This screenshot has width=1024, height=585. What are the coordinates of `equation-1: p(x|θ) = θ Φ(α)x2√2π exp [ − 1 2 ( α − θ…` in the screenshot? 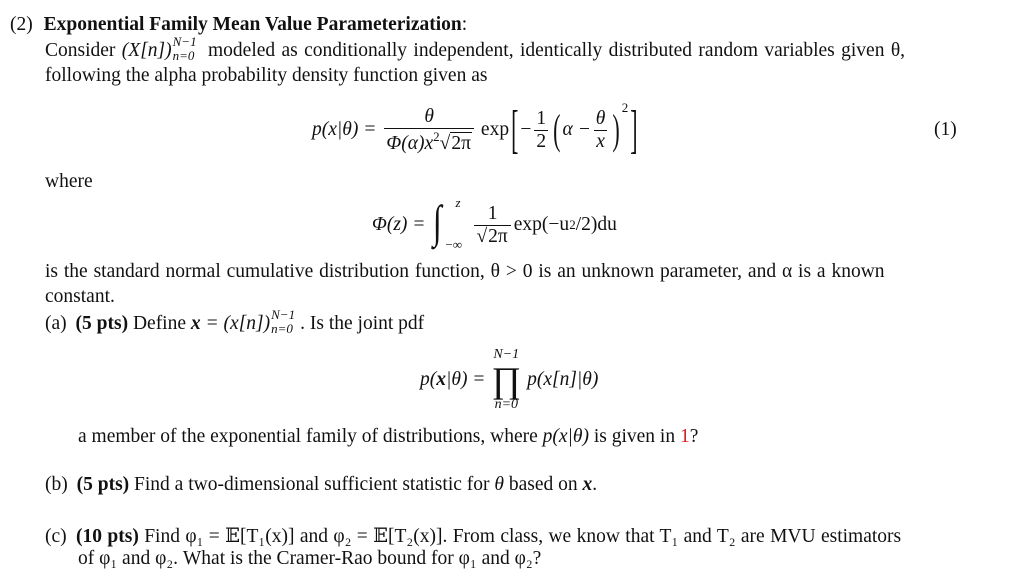 It's located at (476, 129).